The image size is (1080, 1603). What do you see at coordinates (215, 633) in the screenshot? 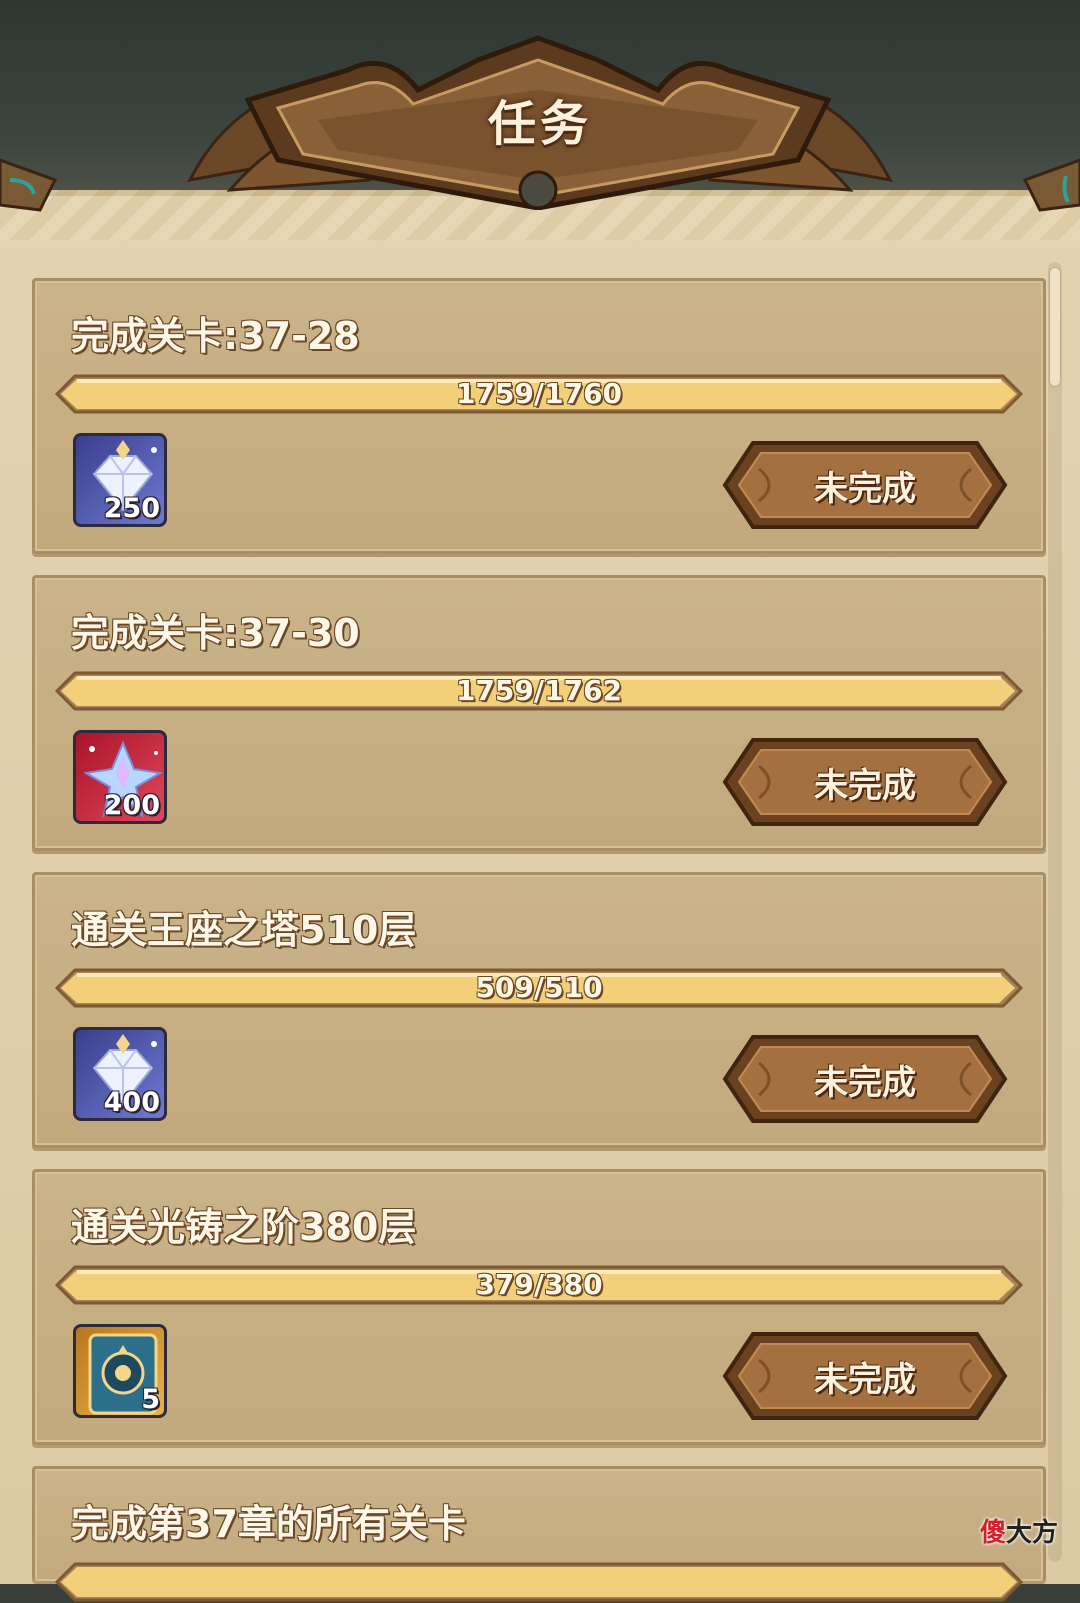
I see `task-title: 完成关卡:37-30` at bounding box center [215, 633].